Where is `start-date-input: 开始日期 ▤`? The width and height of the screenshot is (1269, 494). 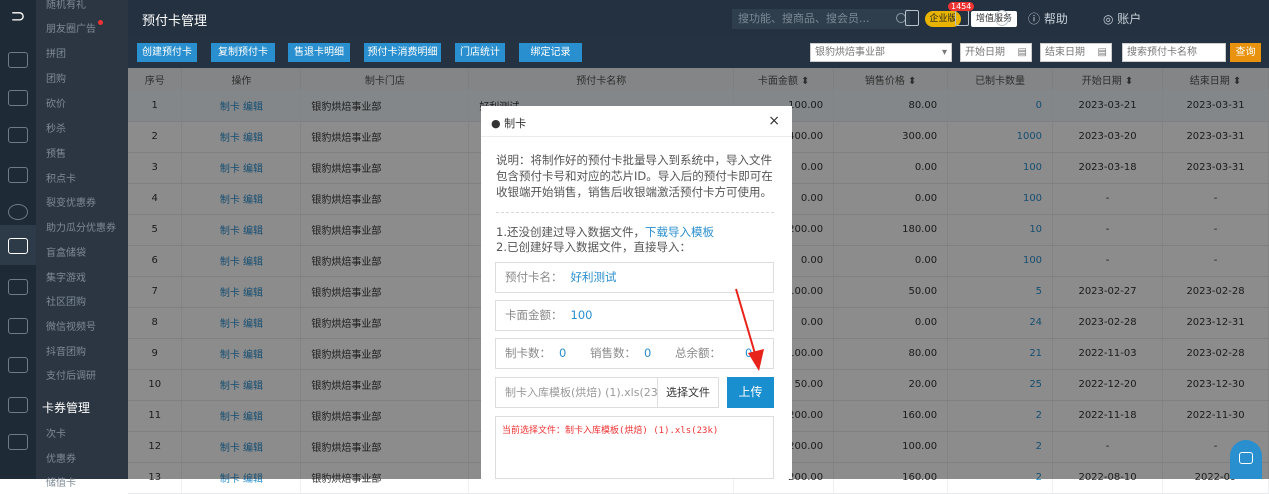
start-date-input: 开始日期 ▤ is located at coordinates (996, 52).